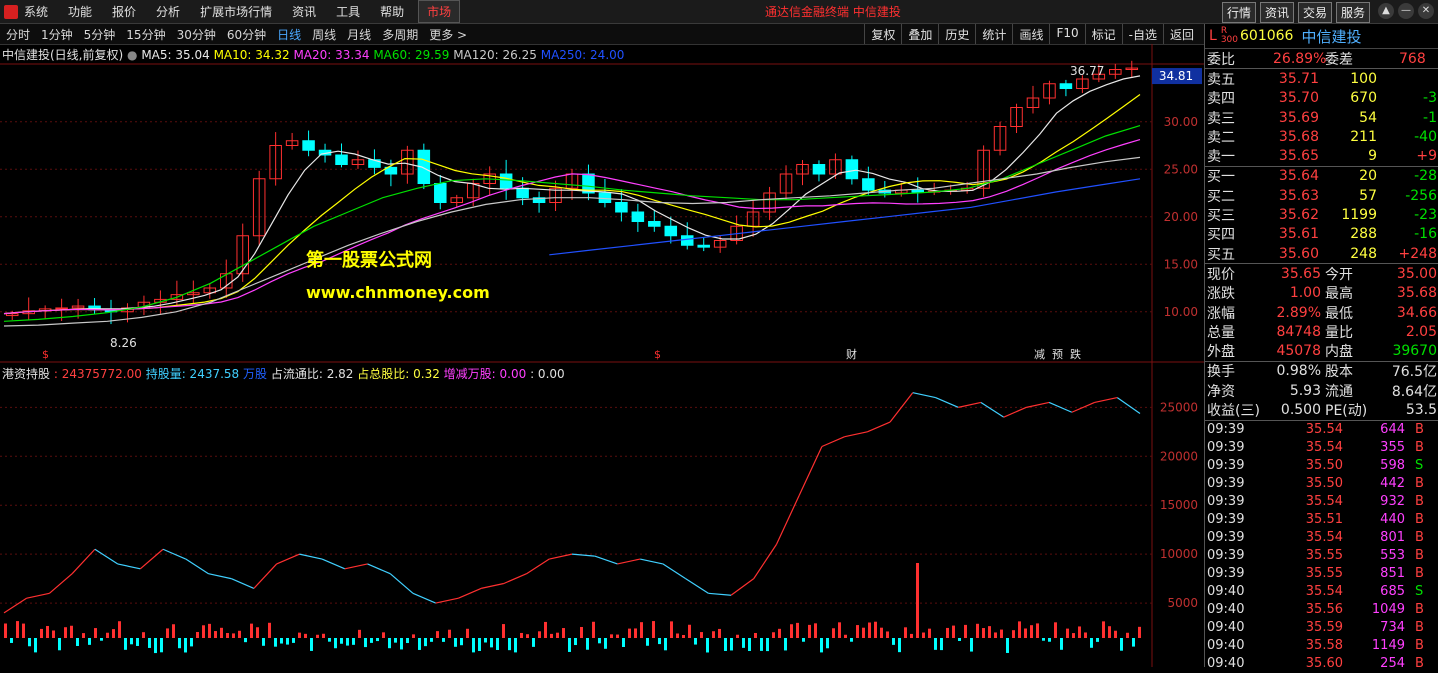 The image size is (1438, 673). I want to click on sub-title: 港资持股, so click(26, 374).